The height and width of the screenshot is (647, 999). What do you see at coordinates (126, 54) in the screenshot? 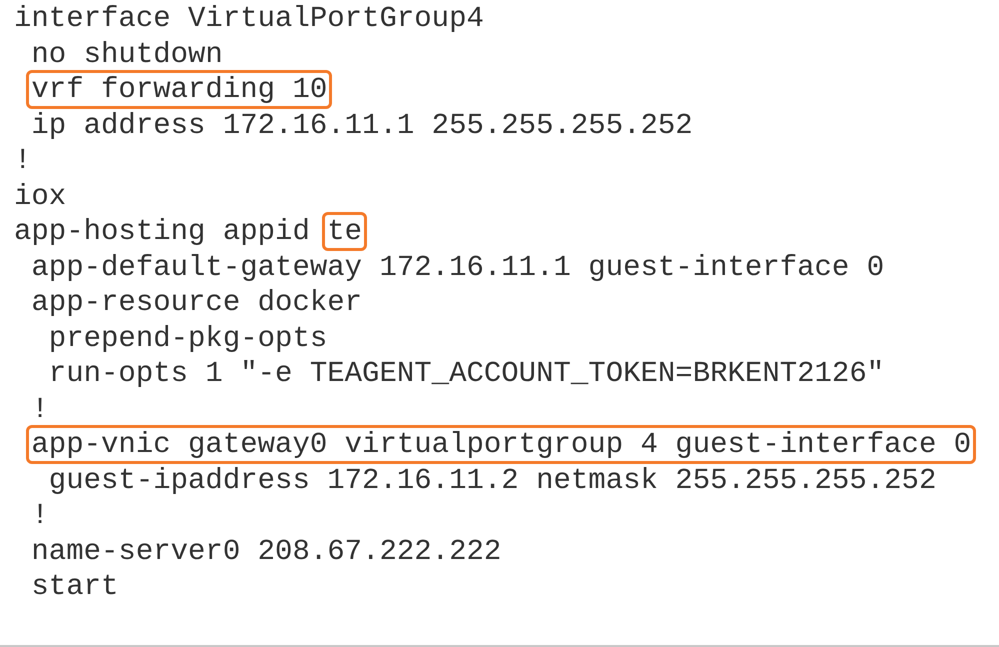
I see `code-text: no shutdown` at bounding box center [126, 54].